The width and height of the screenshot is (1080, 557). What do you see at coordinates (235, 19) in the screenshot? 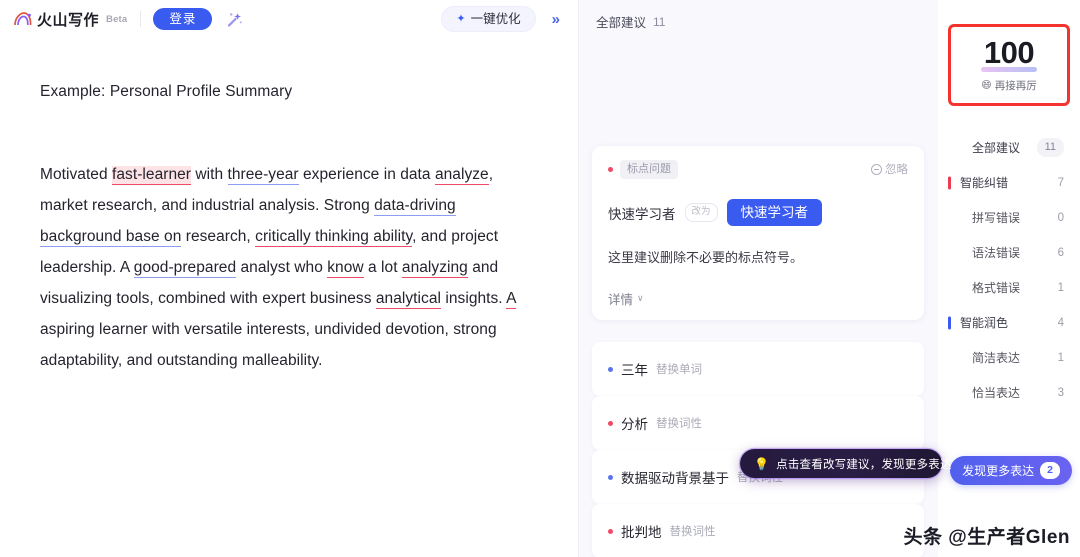
I see `magic-wand-icon` at bounding box center [235, 19].